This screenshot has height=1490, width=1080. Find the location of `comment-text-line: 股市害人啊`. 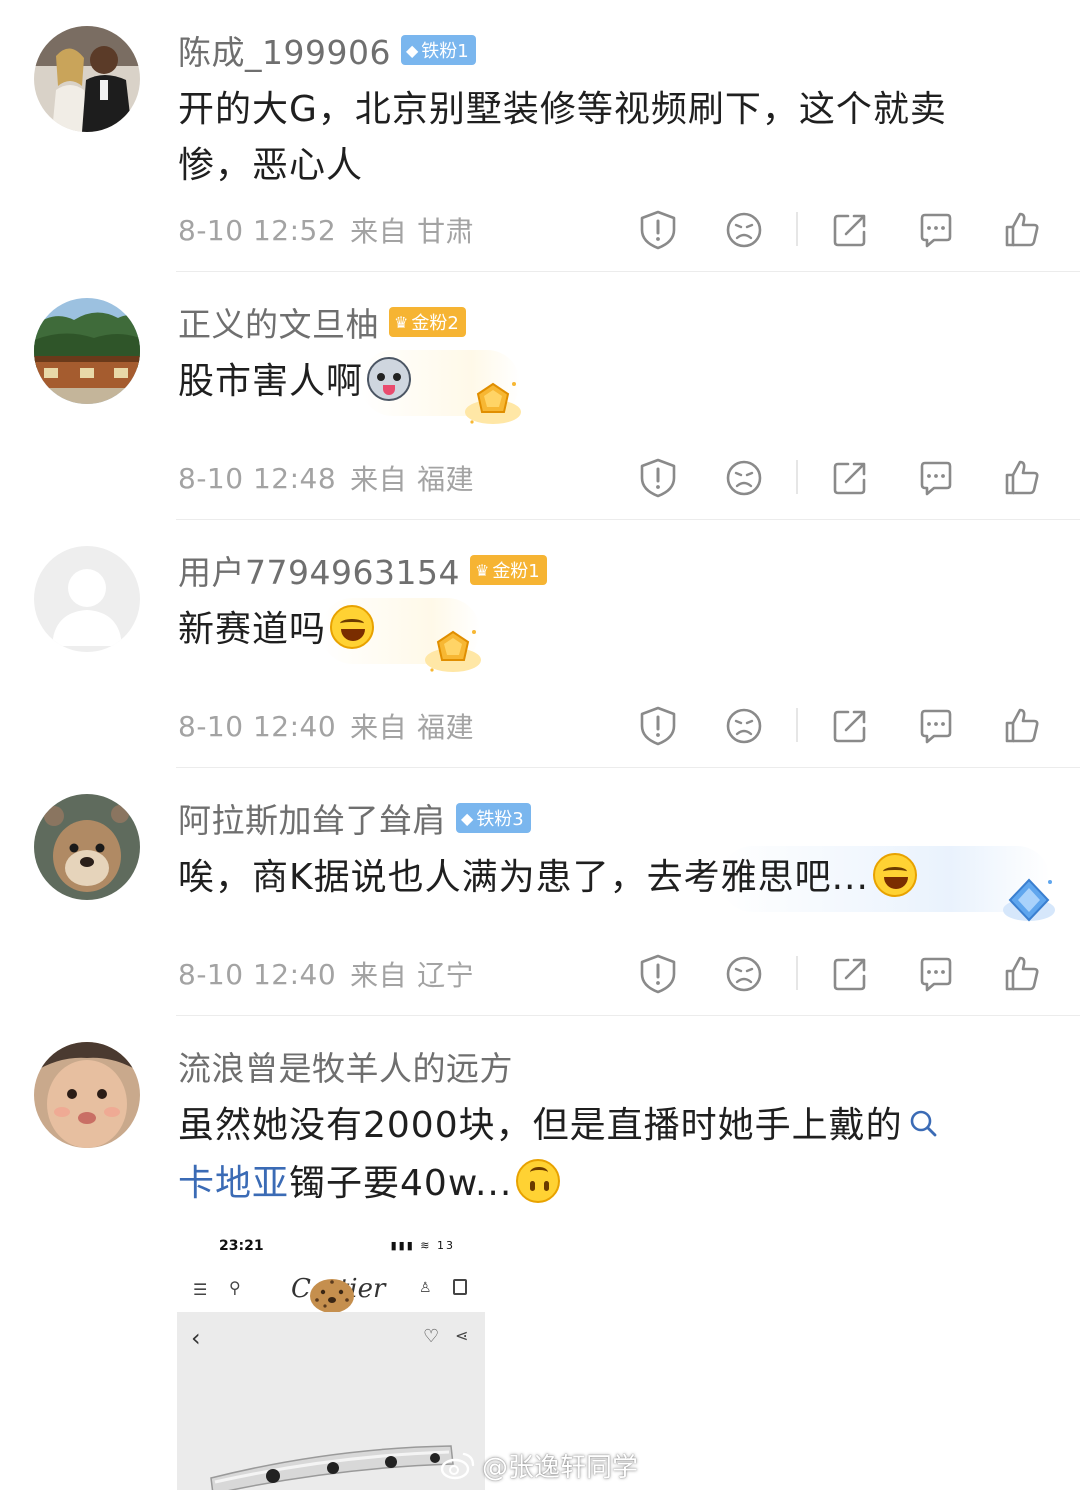

comment-text-line: 股市害人啊 is located at coordinates (295, 382).